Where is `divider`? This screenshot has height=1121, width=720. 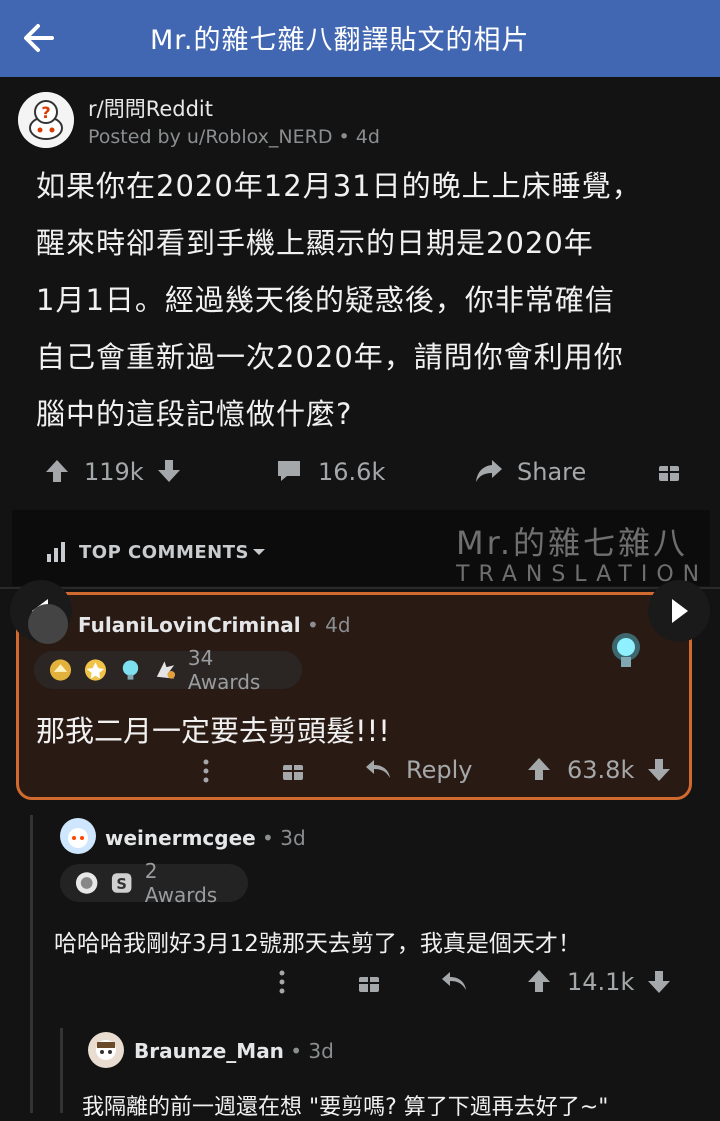 divider is located at coordinates (360, 588).